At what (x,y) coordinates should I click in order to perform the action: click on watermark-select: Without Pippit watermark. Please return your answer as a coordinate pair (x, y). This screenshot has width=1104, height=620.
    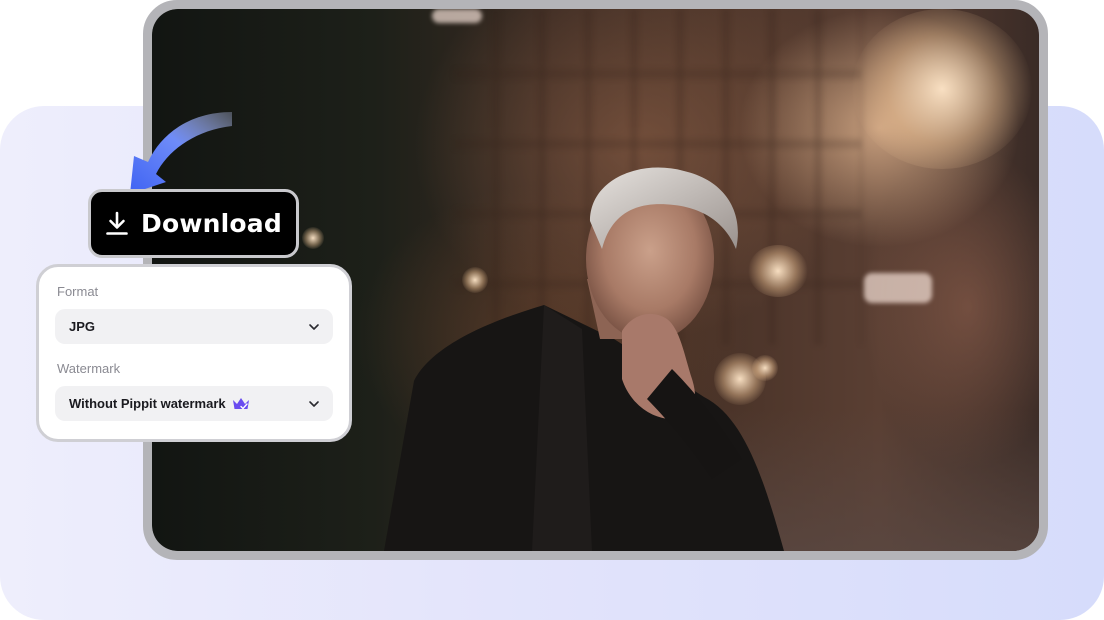
    Looking at the image, I should click on (194, 403).